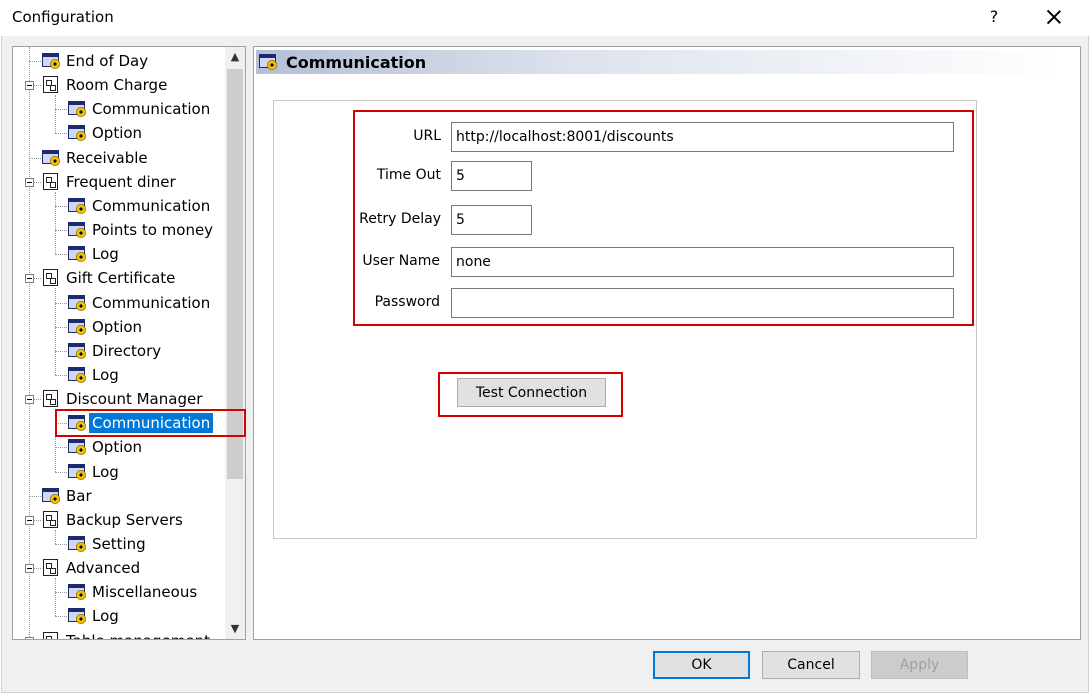 The image size is (1089, 694). I want to click on tree-item-label: Gift Certificate, so click(121, 278).